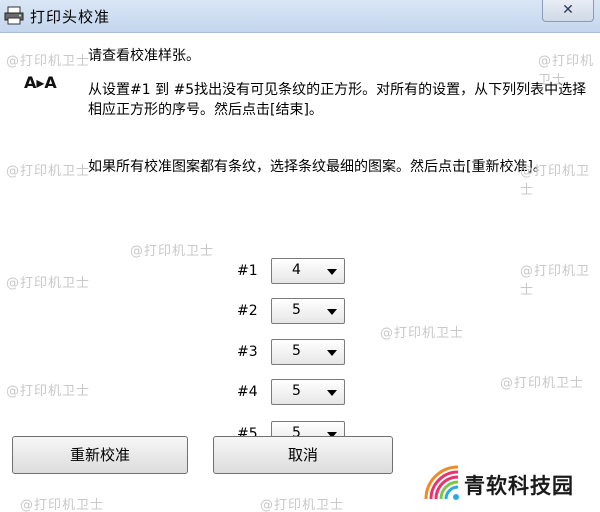 The height and width of the screenshot is (512, 600). What do you see at coordinates (308, 352) in the screenshot?
I see `setting-3-select: 5` at bounding box center [308, 352].